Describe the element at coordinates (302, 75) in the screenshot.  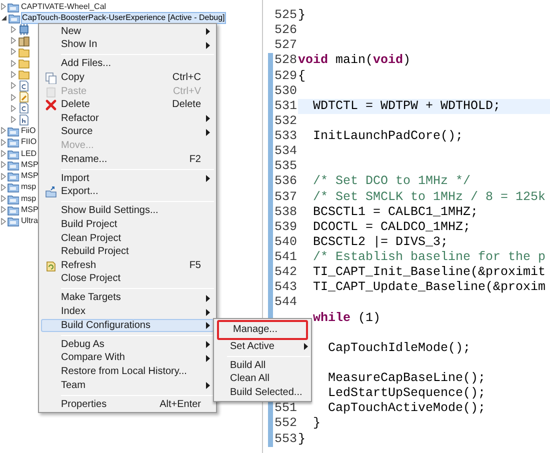
I see `code-line: {` at that location.